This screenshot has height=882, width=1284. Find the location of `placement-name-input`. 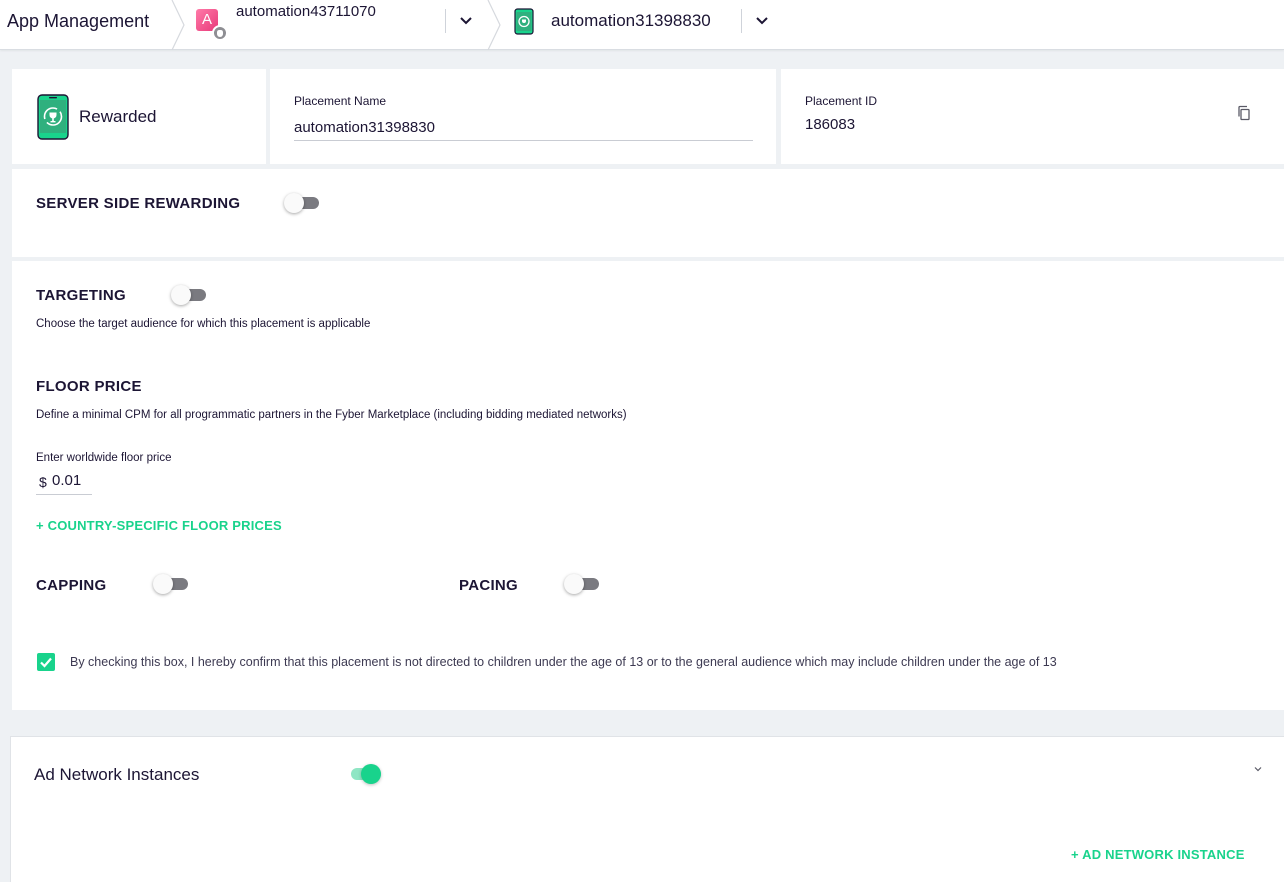

placement-name-input is located at coordinates (523, 128).